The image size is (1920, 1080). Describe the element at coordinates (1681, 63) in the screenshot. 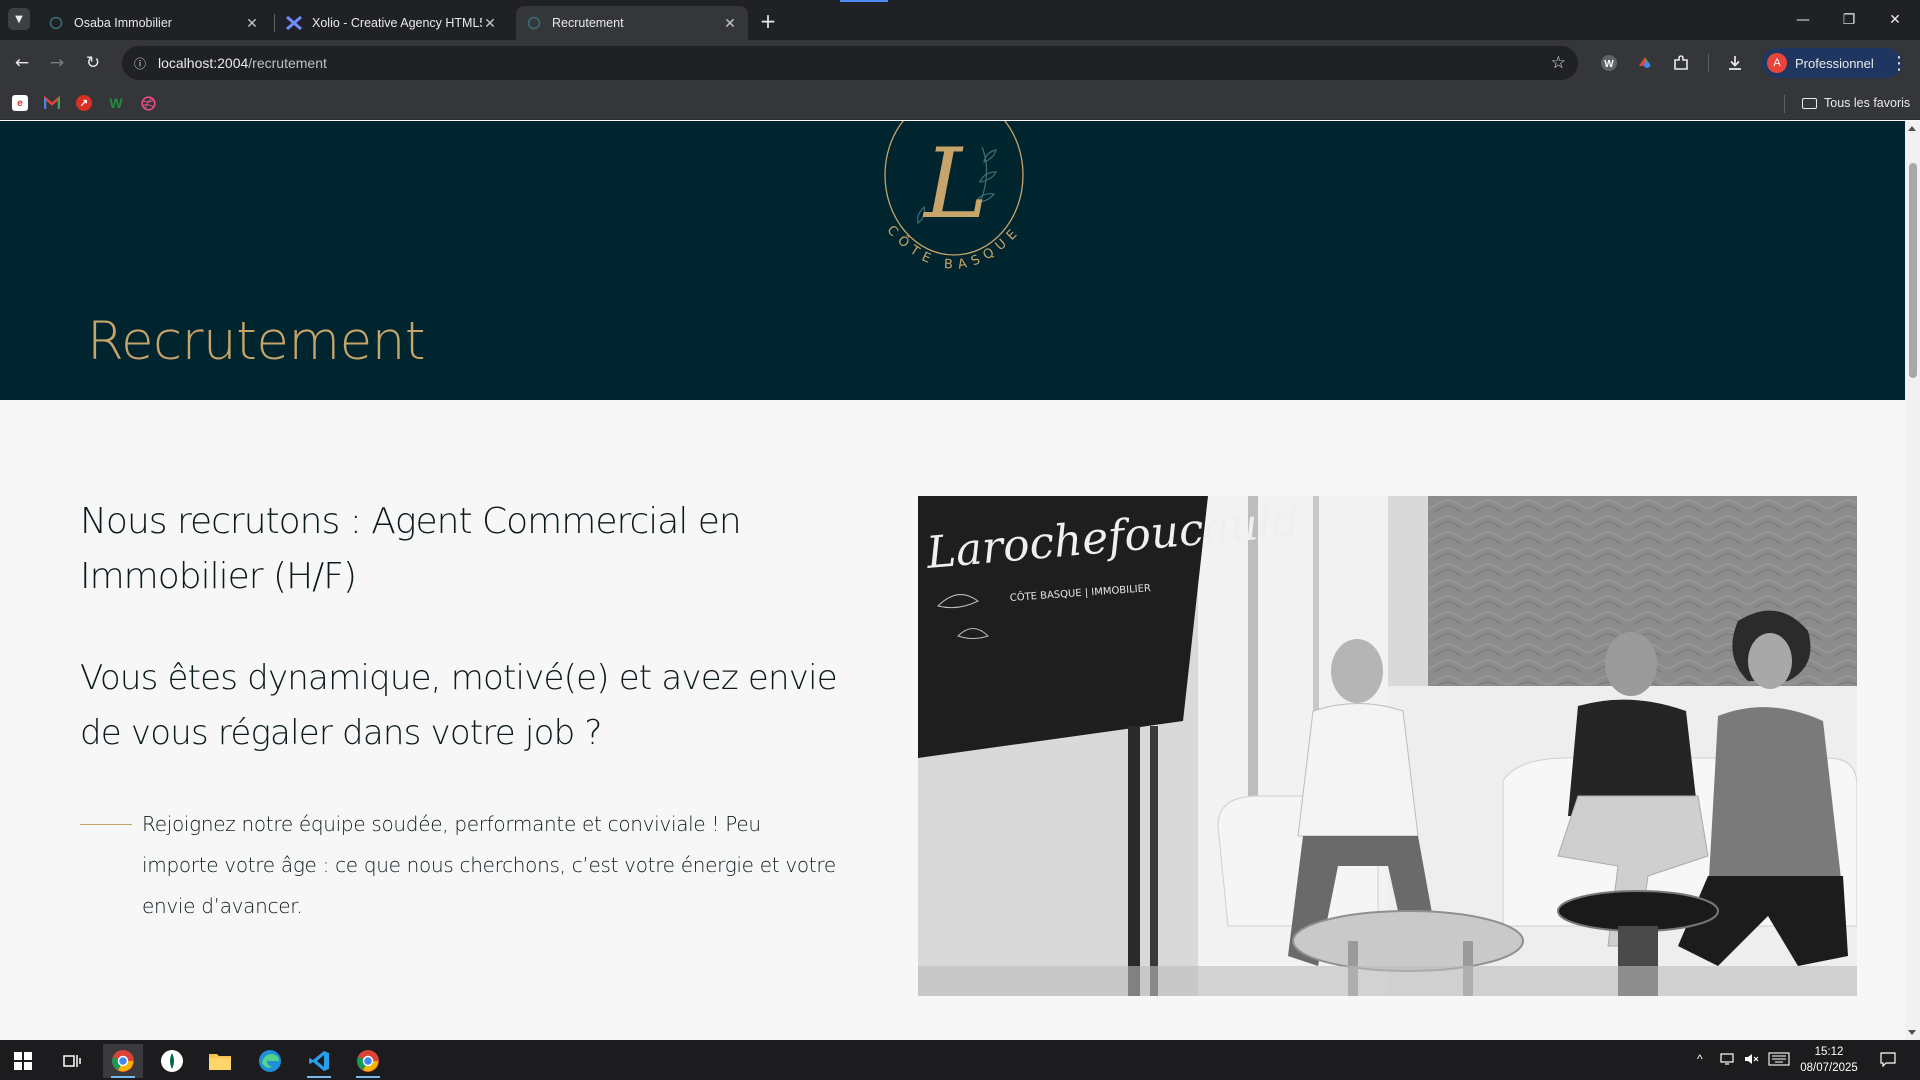

I see `extensions-puzzle-icon` at that location.